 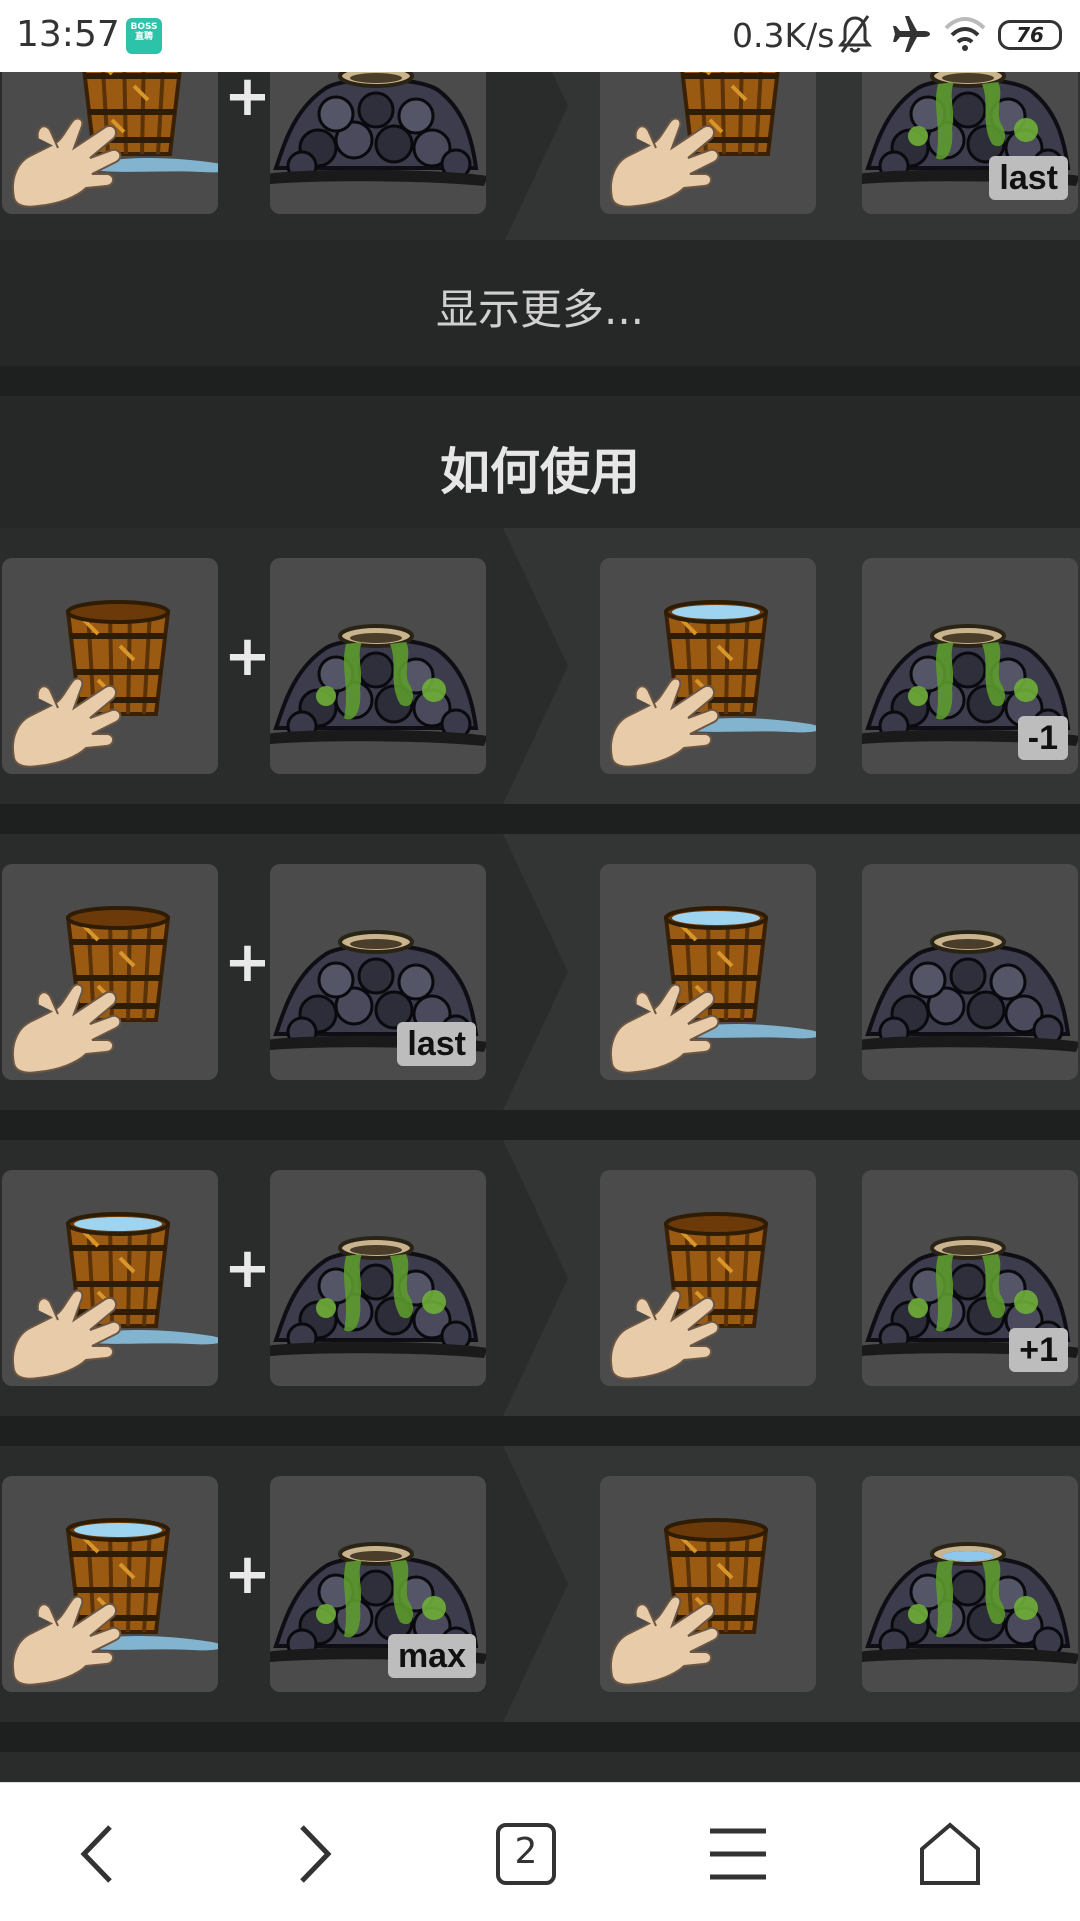 What do you see at coordinates (540, 1767) in the screenshot?
I see `next-row-edge` at bounding box center [540, 1767].